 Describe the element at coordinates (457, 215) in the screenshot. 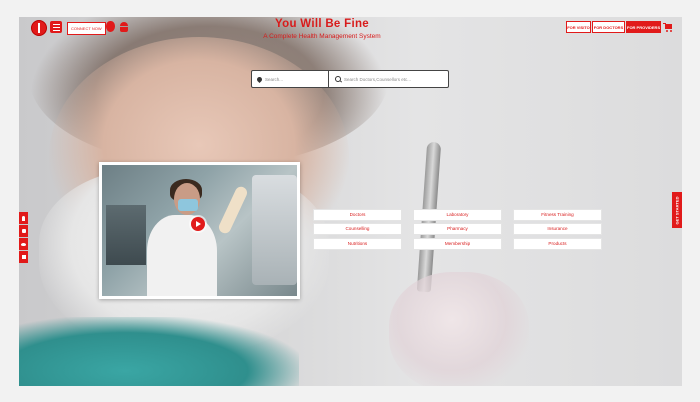

I see `category-laboratory: Laboratory` at that location.